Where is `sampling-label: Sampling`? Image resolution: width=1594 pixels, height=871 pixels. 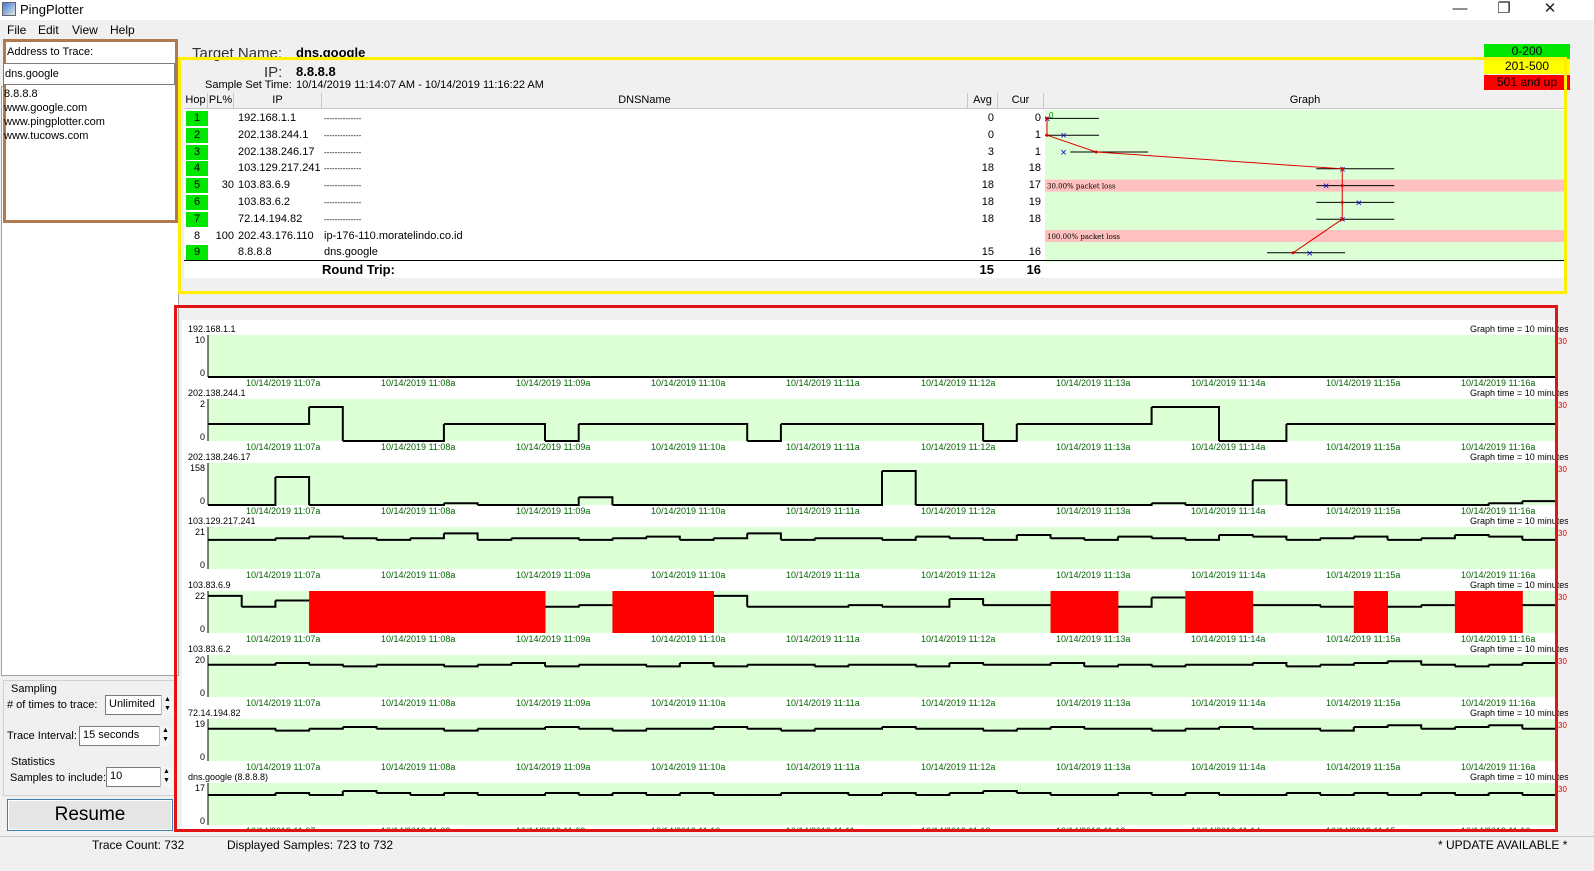
sampling-label: Sampling is located at coordinates (34, 689).